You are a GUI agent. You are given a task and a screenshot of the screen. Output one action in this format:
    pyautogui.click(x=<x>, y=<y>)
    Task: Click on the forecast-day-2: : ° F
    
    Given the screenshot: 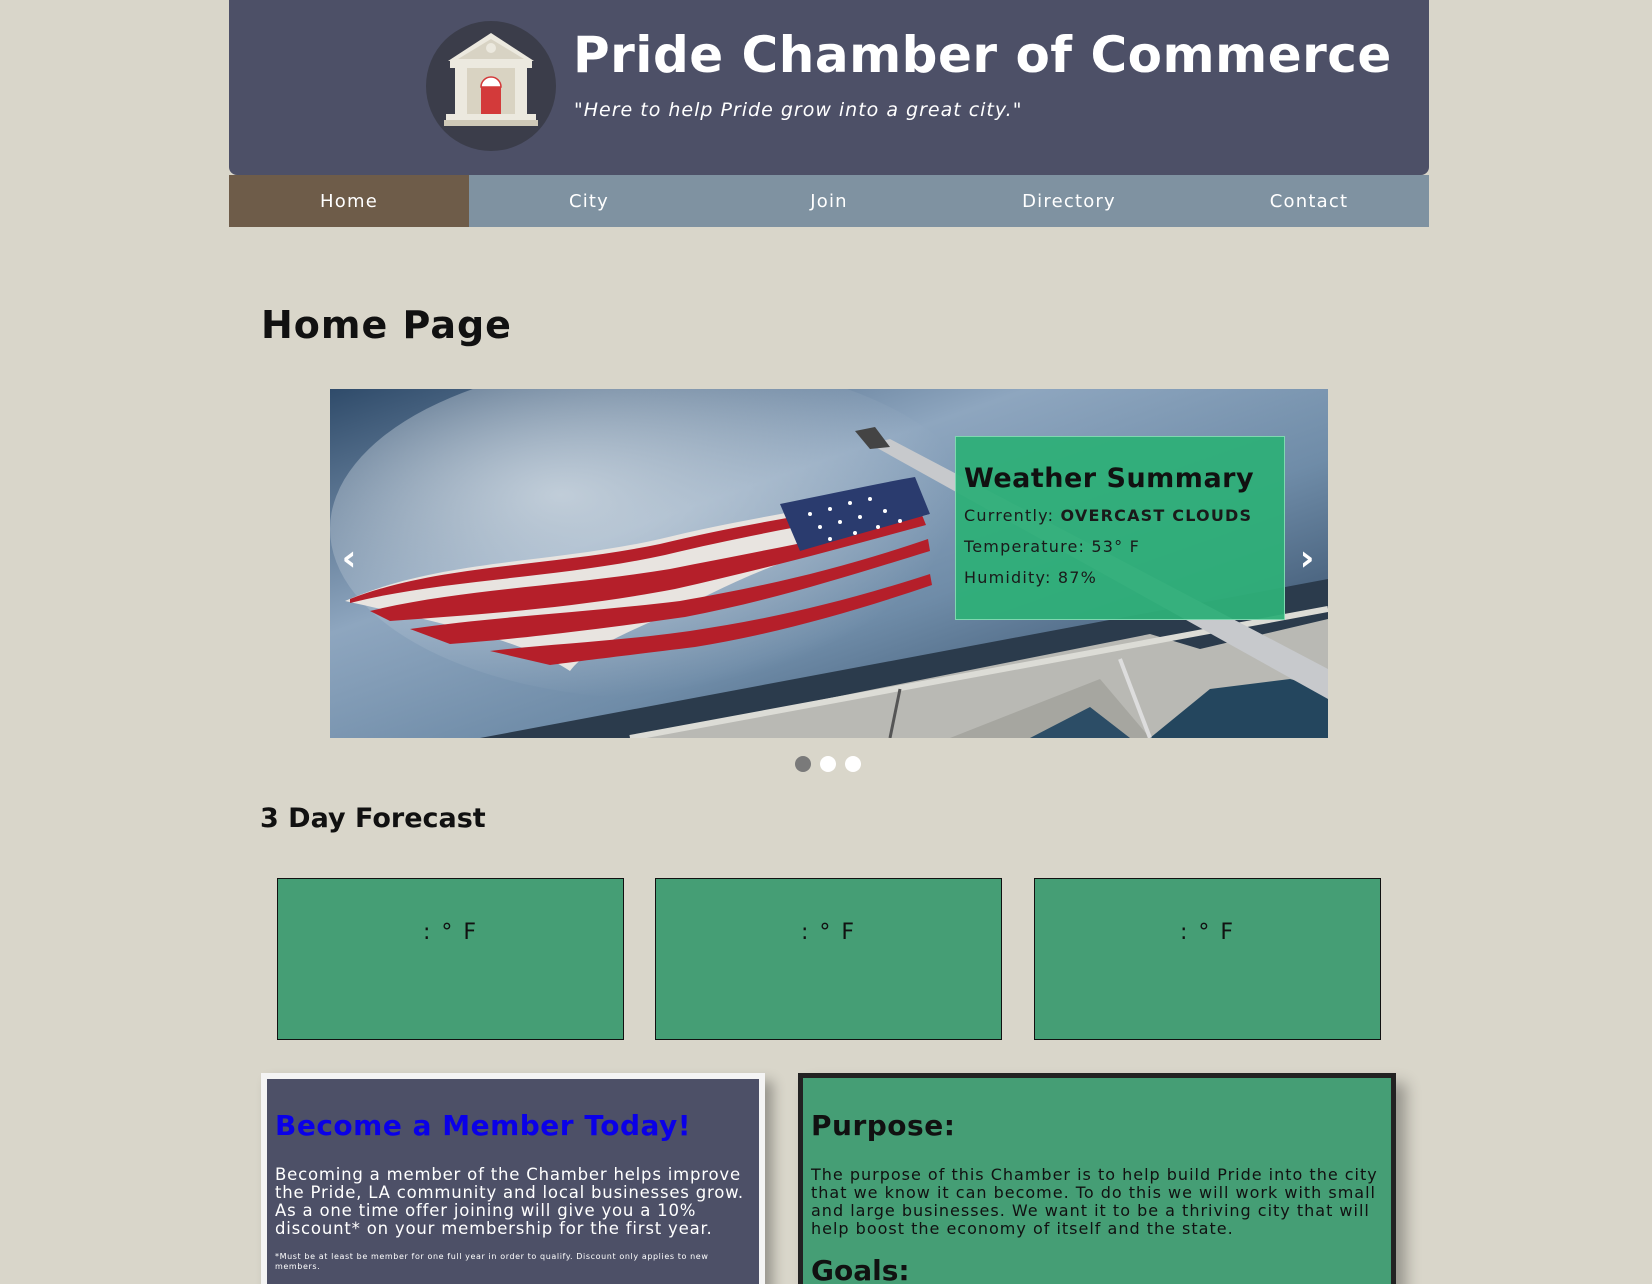 What is the action you would take?
    pyautogui.click(x=828, y=959)
    